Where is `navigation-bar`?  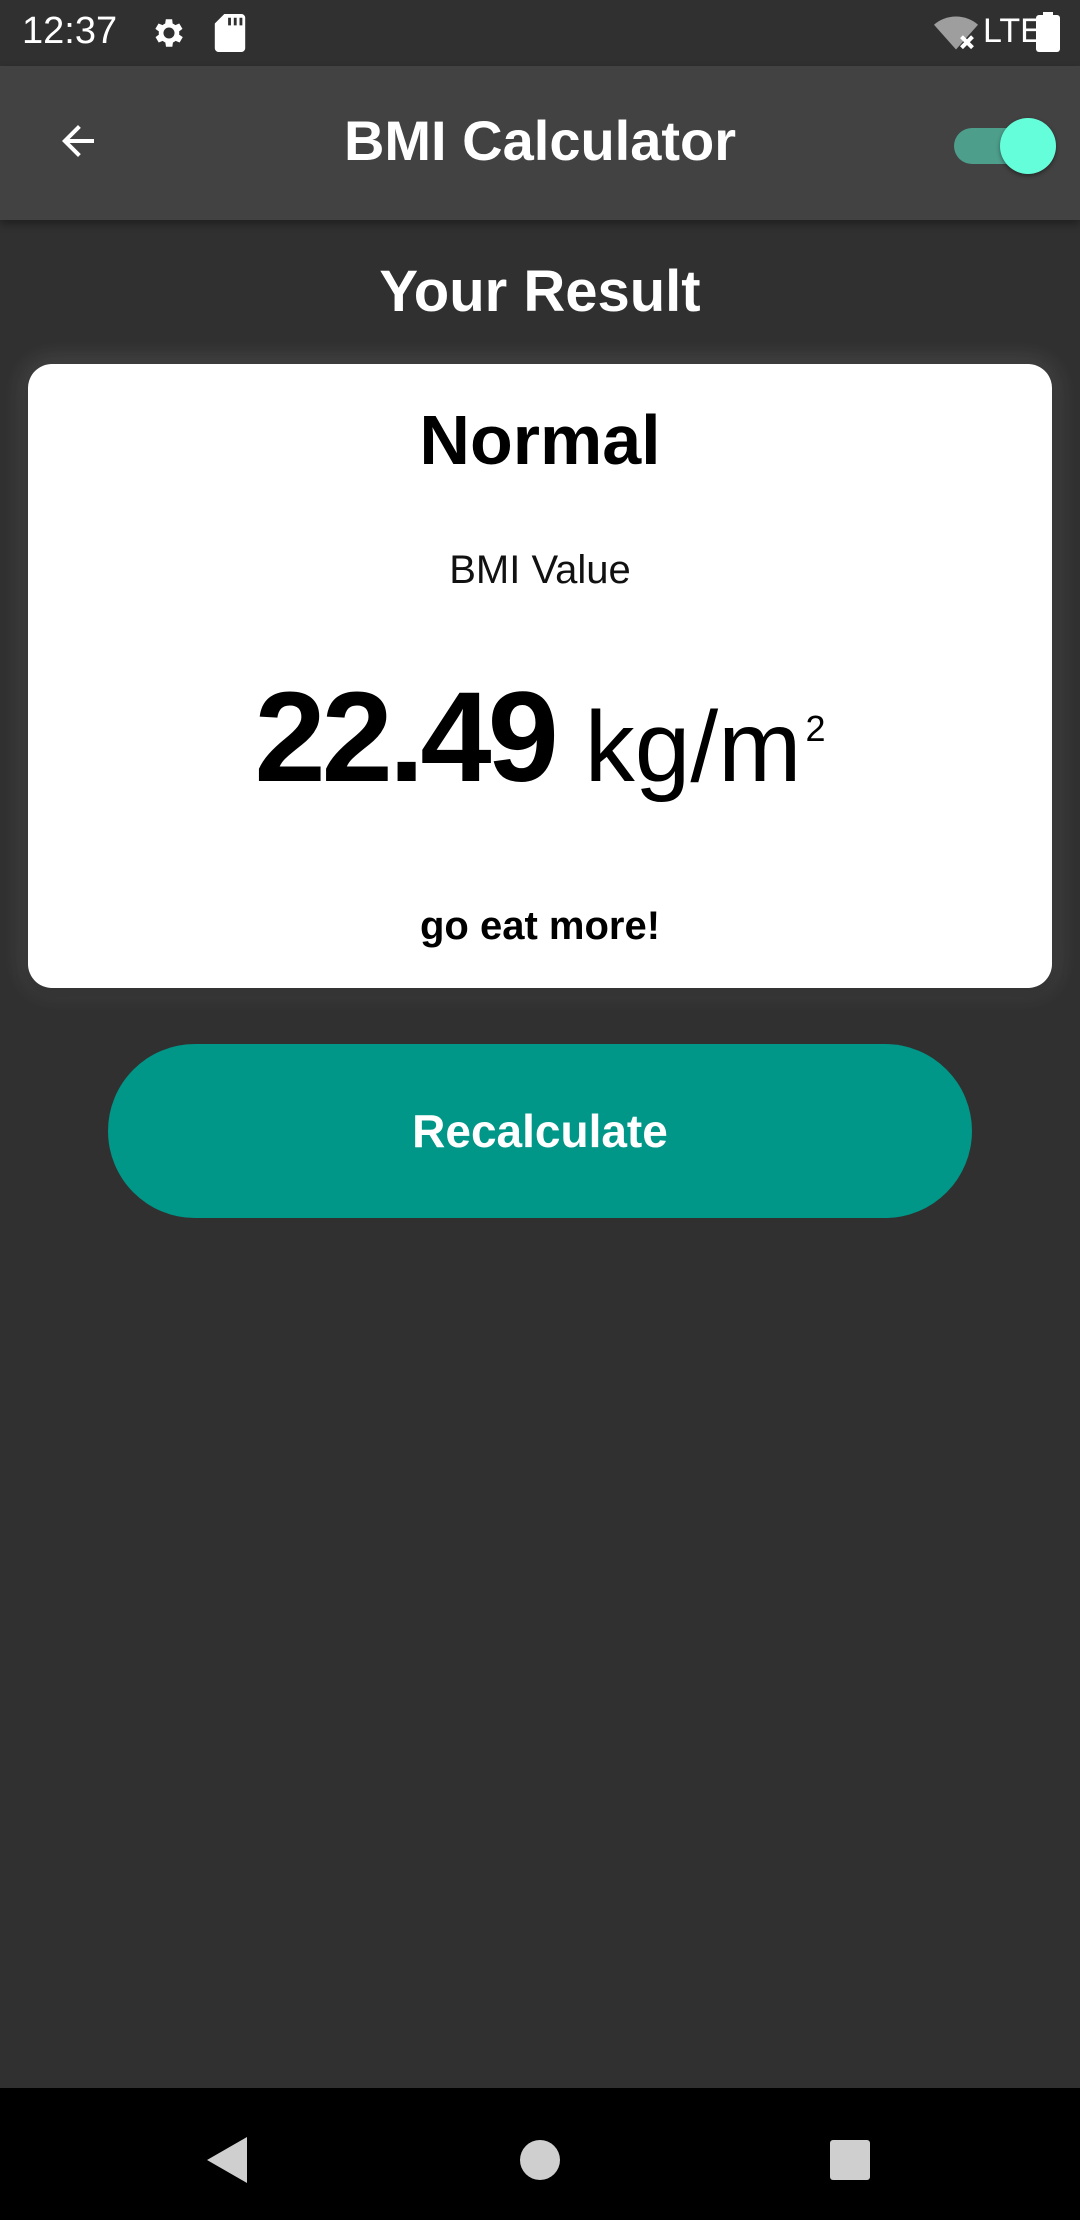 navigation-bar is located at coordinates (540, 2154).